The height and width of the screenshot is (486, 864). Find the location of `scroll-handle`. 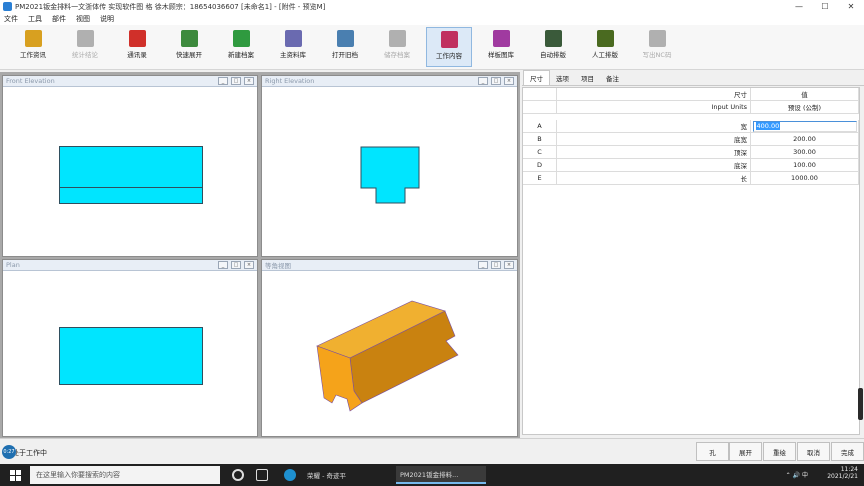

scroll-handle is located at coordinates (860, 404).